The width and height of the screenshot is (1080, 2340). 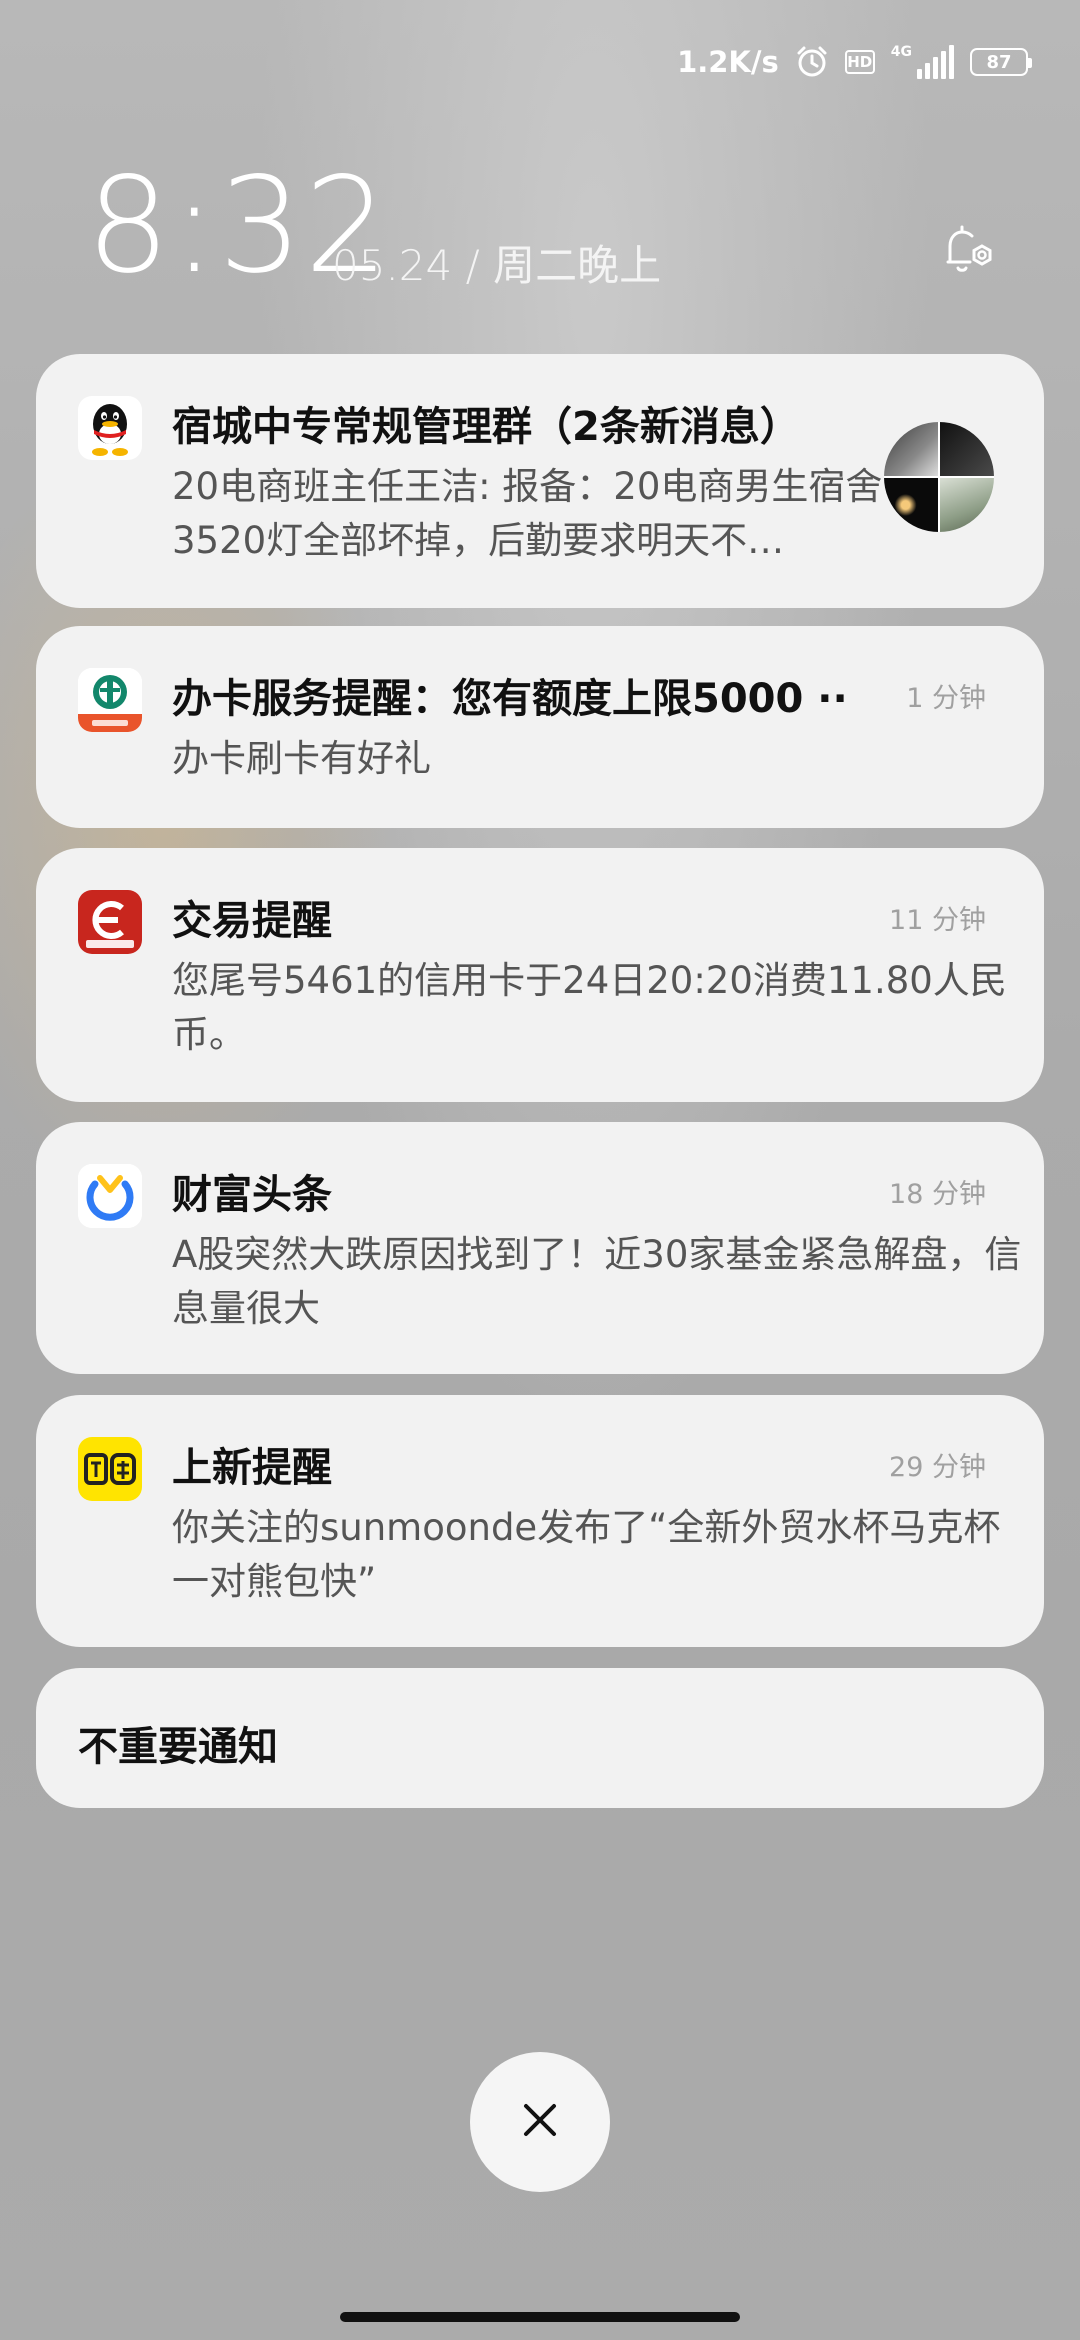 What do you see at coordinates (252, 1468) in the screenshot?
I see `notification-title: 上新提醒` at bounding box center [252, 1468].